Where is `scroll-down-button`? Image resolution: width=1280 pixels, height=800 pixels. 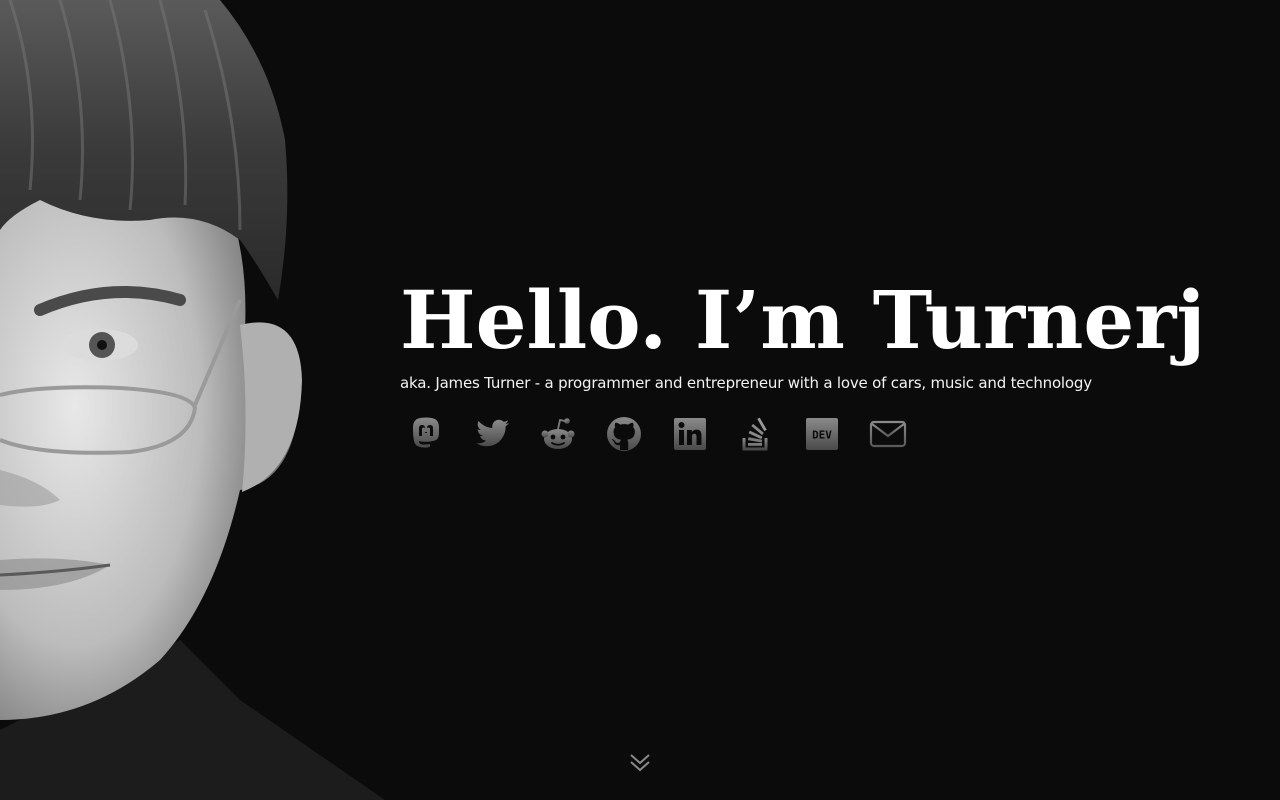
scroll-down-button is located at coordinates (640, 764).